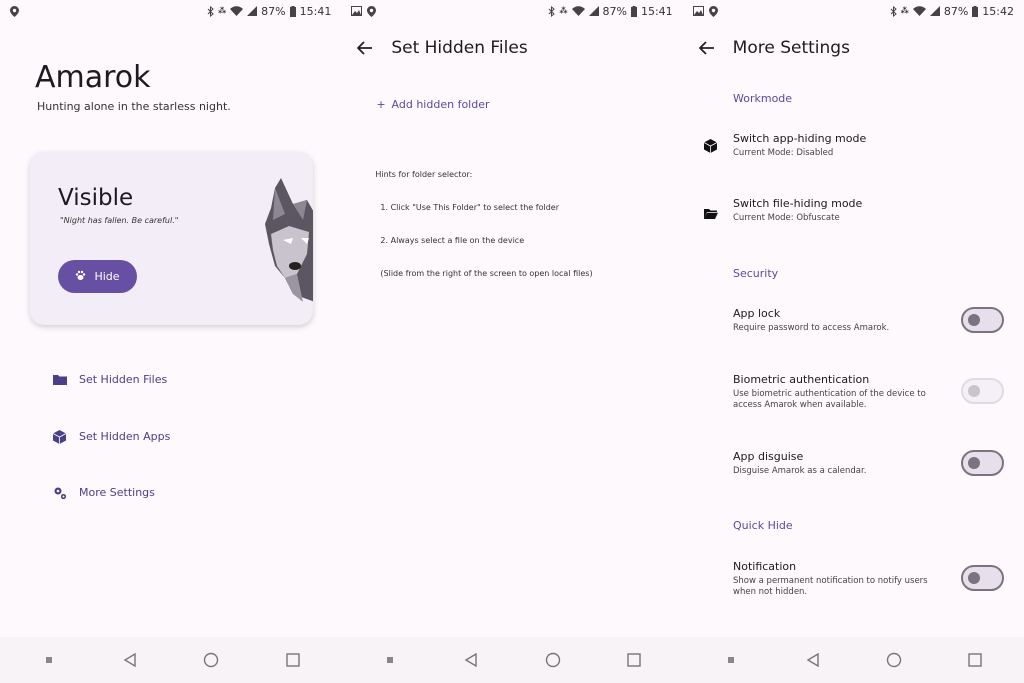  I want to click on page-title: Set Hidden Files, so click(459, 48).